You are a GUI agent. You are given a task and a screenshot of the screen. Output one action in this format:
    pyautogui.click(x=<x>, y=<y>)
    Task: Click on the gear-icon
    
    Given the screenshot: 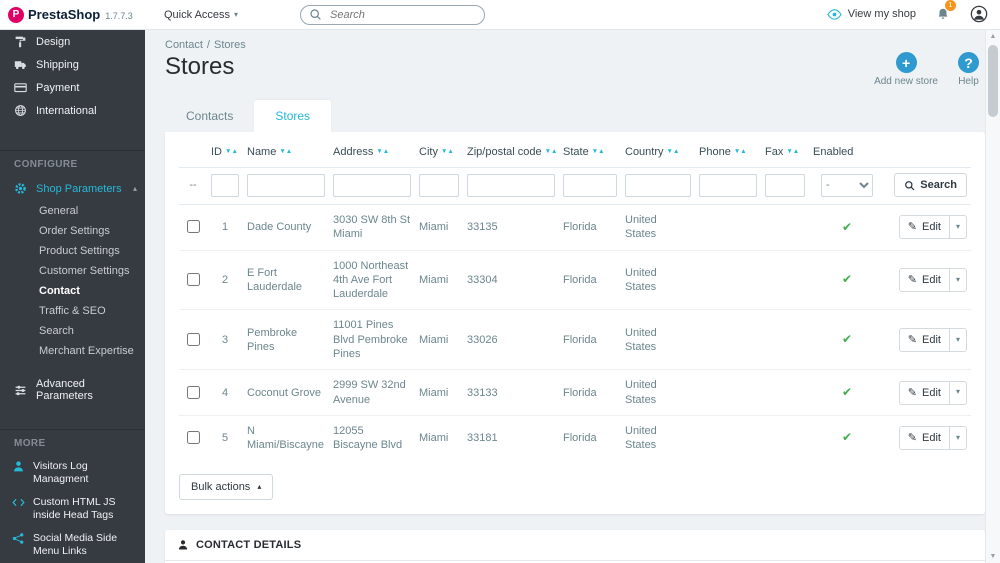 What is the action you would take?
    pyautogui.click(x=20, y=188)
    